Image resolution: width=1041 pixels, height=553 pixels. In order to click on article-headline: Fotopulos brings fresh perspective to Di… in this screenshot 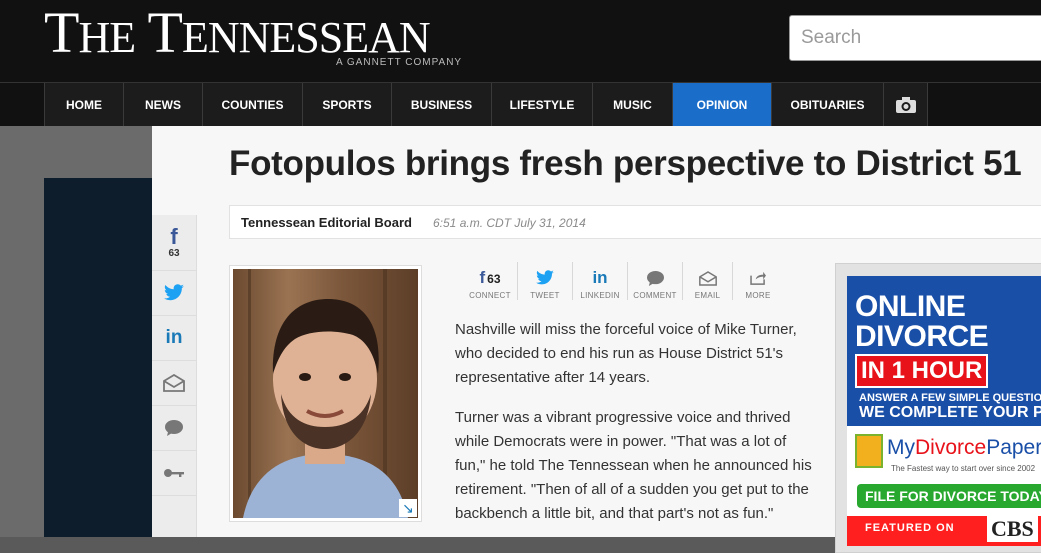, I will do `click(625, 163)`.